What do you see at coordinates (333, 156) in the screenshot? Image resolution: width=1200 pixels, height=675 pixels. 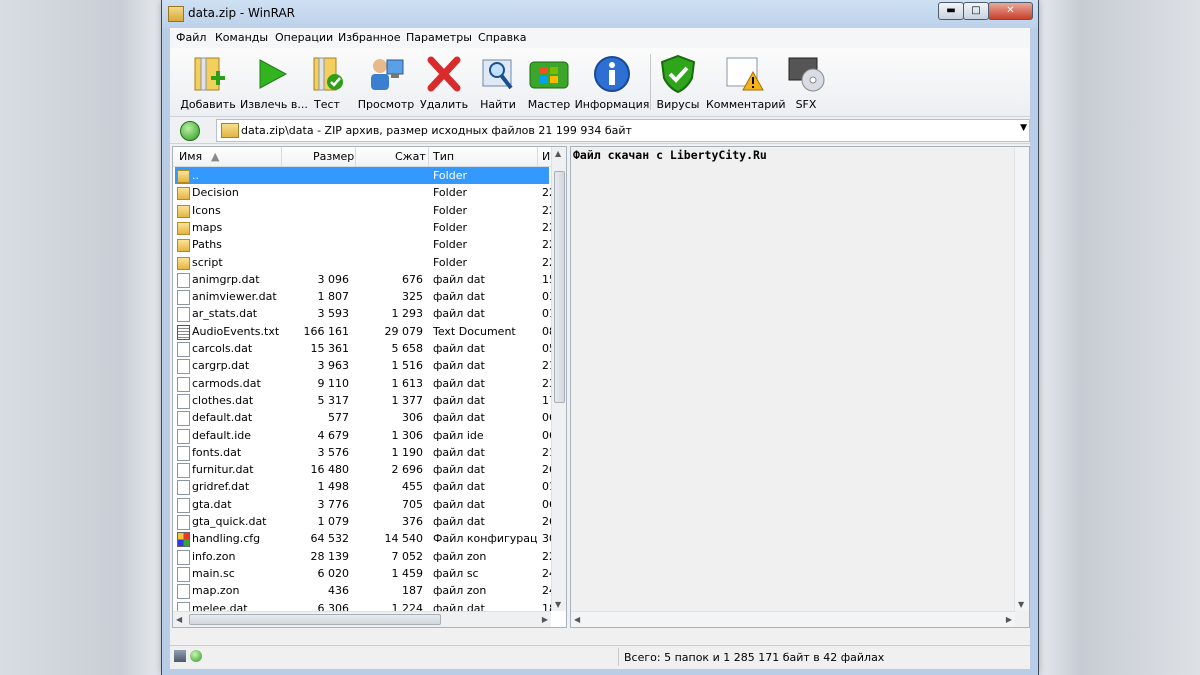 I see `column-size-header: Размер` at bounding box center [333, 156].